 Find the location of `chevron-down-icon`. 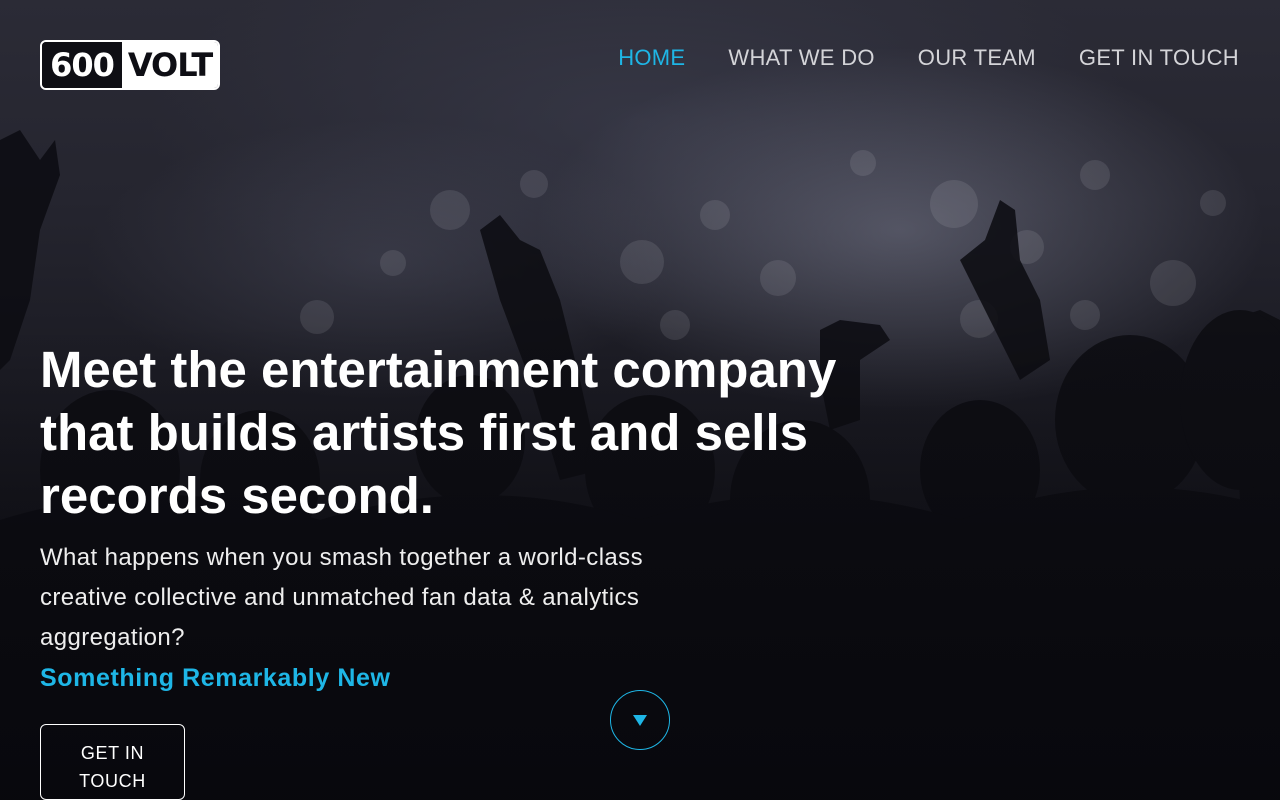

chevron-down-icon is located at coordinates (640, 720).